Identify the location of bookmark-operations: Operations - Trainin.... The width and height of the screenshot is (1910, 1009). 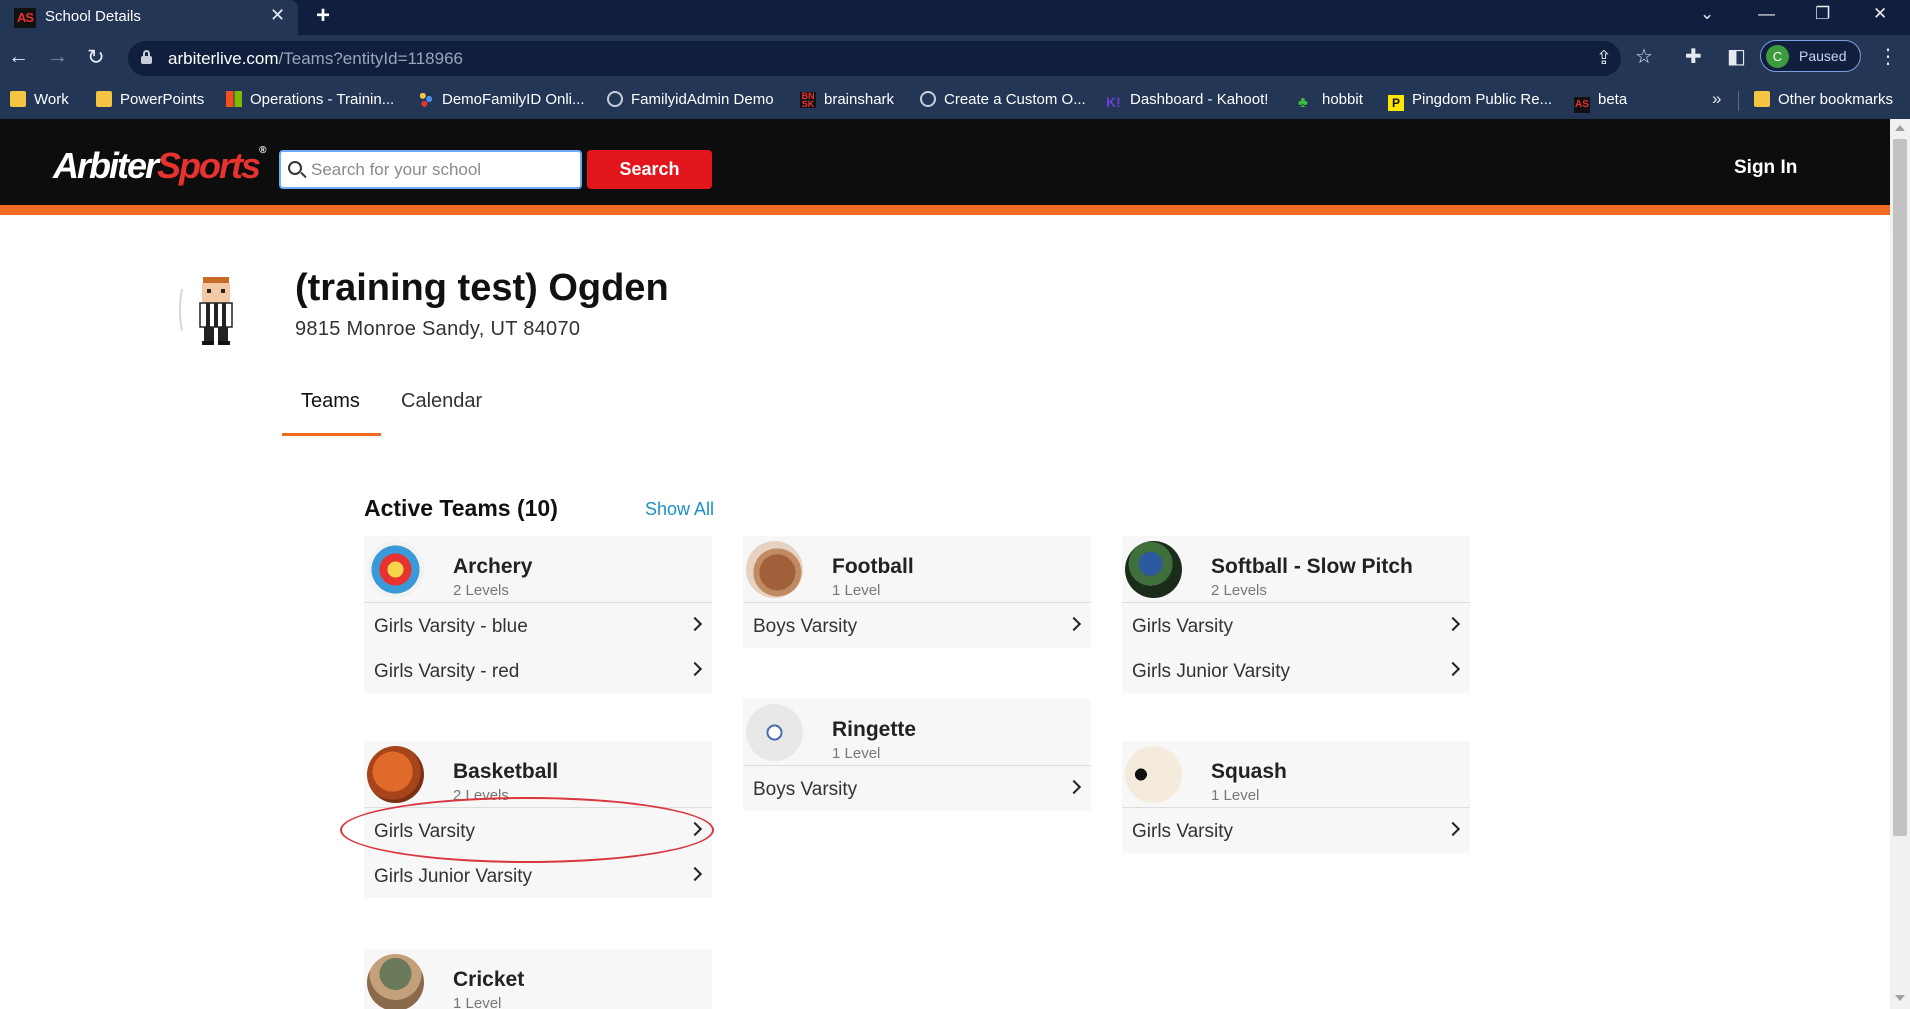
(310, 99).